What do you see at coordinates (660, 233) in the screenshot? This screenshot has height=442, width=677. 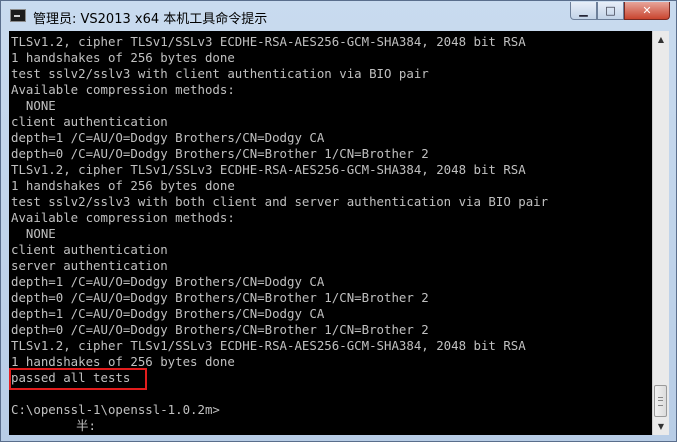 I see `vertical-scrollbar: ▲ ▼` at bounding box center [660, 233].